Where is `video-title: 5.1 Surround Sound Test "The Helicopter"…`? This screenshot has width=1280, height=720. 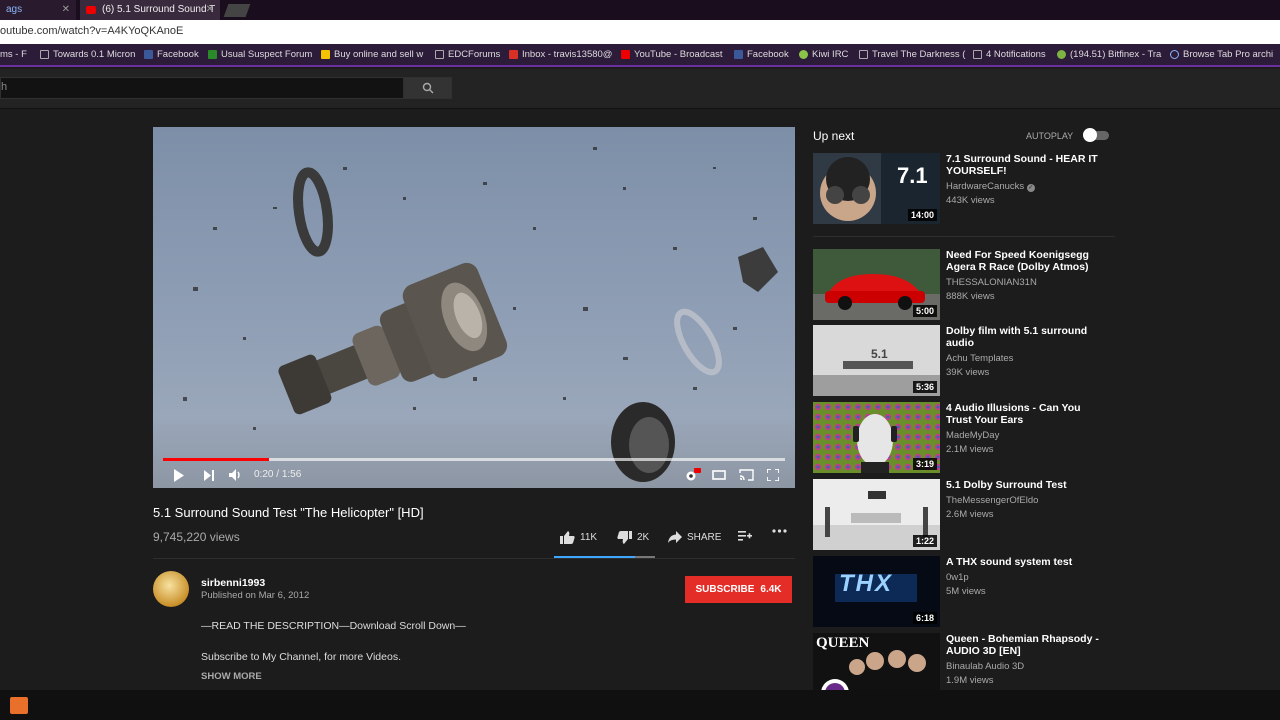 video-title: 5.1 Surround Sound Test "The Helicopter"… is located at coordinates (288, 512).